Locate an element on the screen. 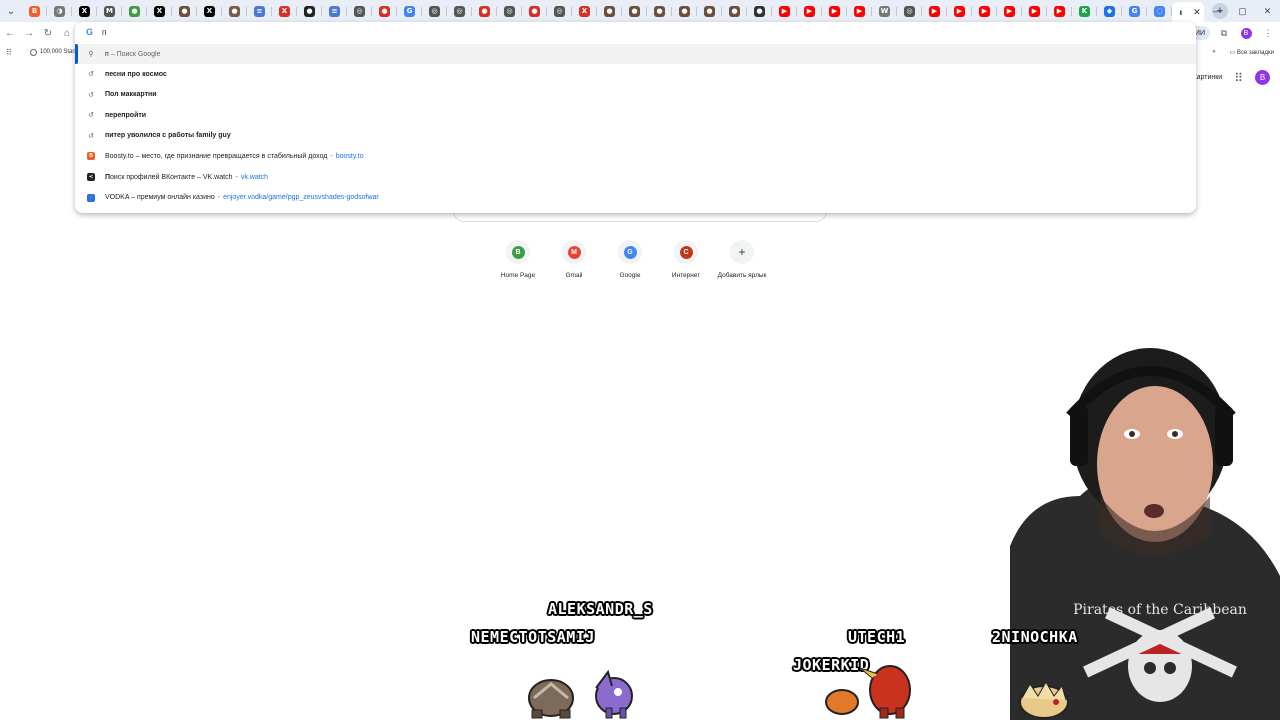 This screenshot has height=720, width=1280. google-account-avatar: B is located at coordinates (1262, 77).